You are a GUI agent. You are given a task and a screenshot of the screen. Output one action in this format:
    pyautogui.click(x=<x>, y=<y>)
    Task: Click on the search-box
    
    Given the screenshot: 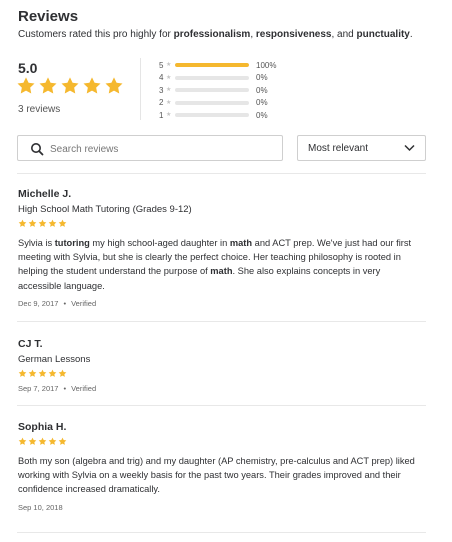 What is the action you would take?
    pyautogui.click(x=150, y=148)
    